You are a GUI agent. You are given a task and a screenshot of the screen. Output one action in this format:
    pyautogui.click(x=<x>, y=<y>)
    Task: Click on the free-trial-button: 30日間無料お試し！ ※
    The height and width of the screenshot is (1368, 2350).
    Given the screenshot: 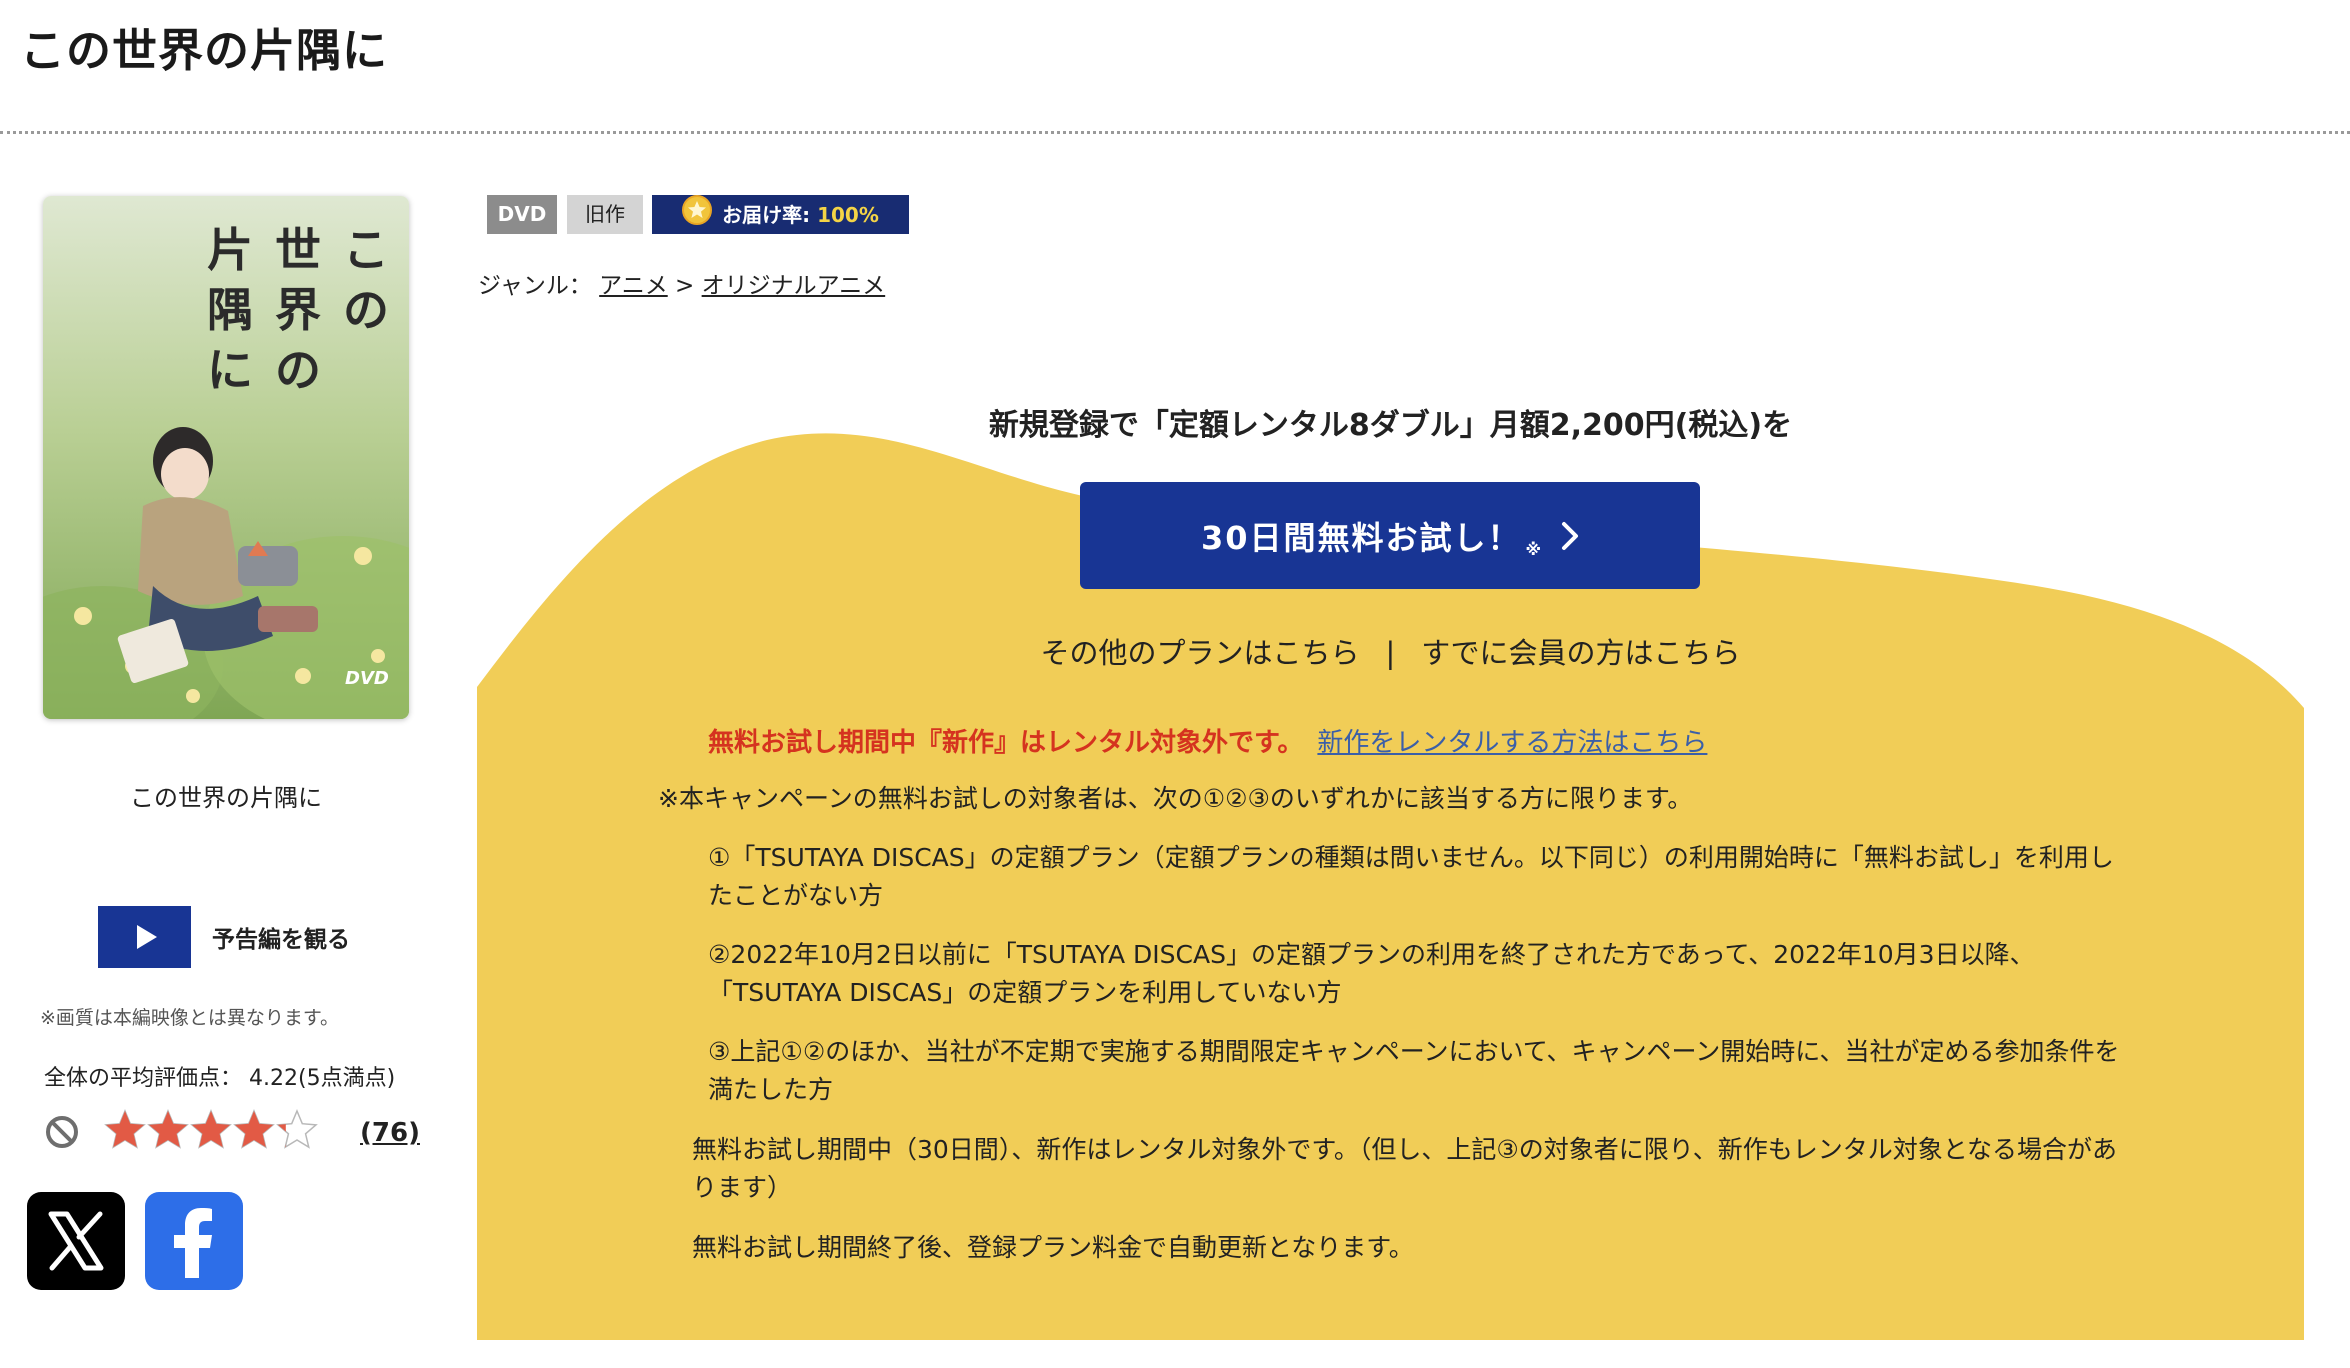 What is the action you would take?
    pyautogui.click(x=1390, y=535)
    